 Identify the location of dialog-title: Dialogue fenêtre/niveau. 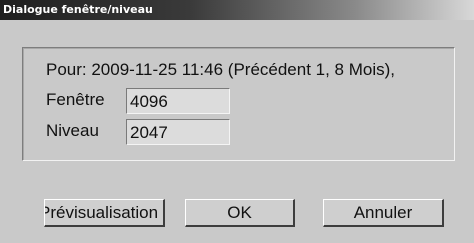
(78, 9).